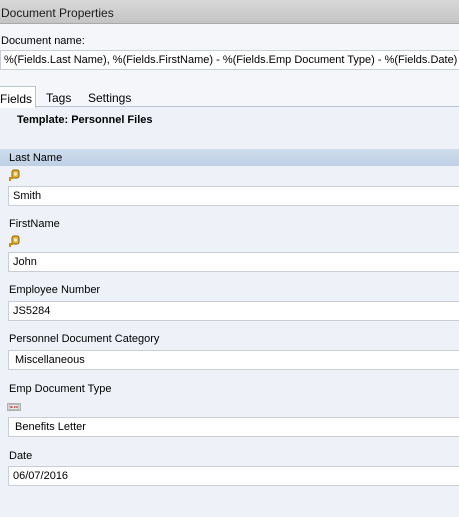 The image size is (459, 517). What do you see at coordinates (229, 97) in the screenshot?
I see `tab-bar: Fields Tags Settings` at bounding box center [229, 97].